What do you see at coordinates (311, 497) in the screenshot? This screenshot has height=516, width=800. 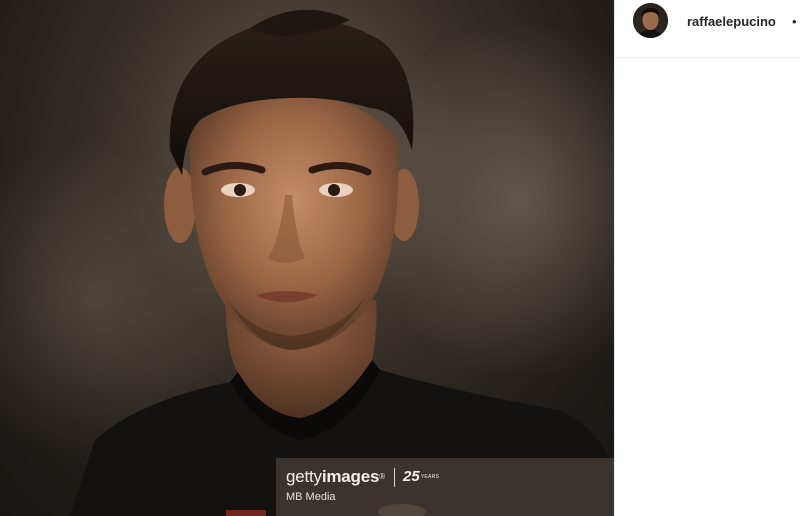 I see `photo-credit: MB Media` at bounding box center [311, 497].